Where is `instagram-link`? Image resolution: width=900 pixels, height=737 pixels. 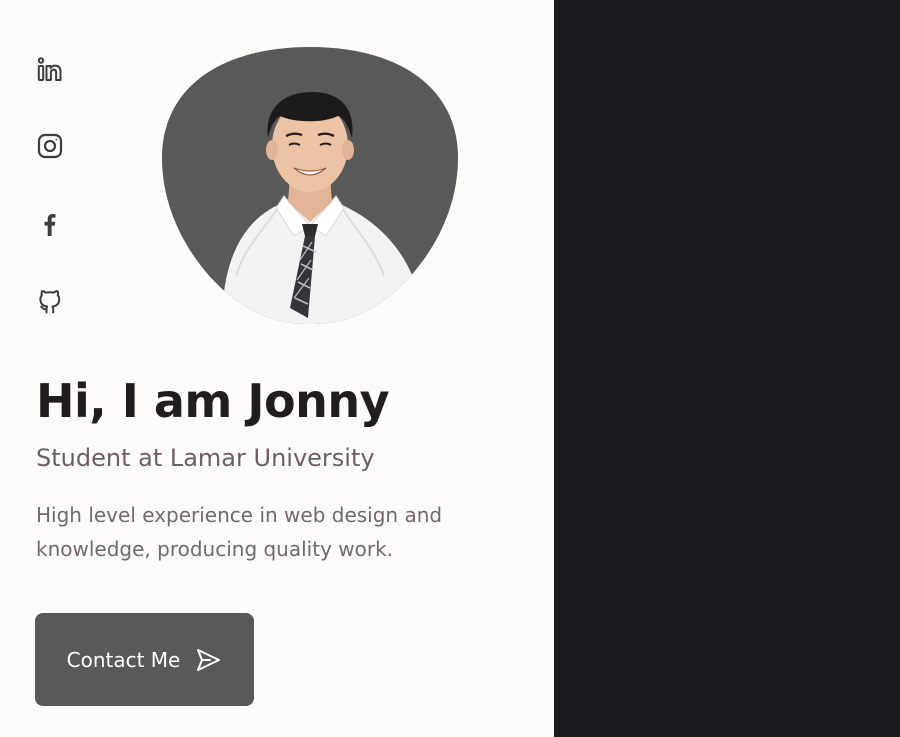
instagram-link is located at coordinates (50, 146).